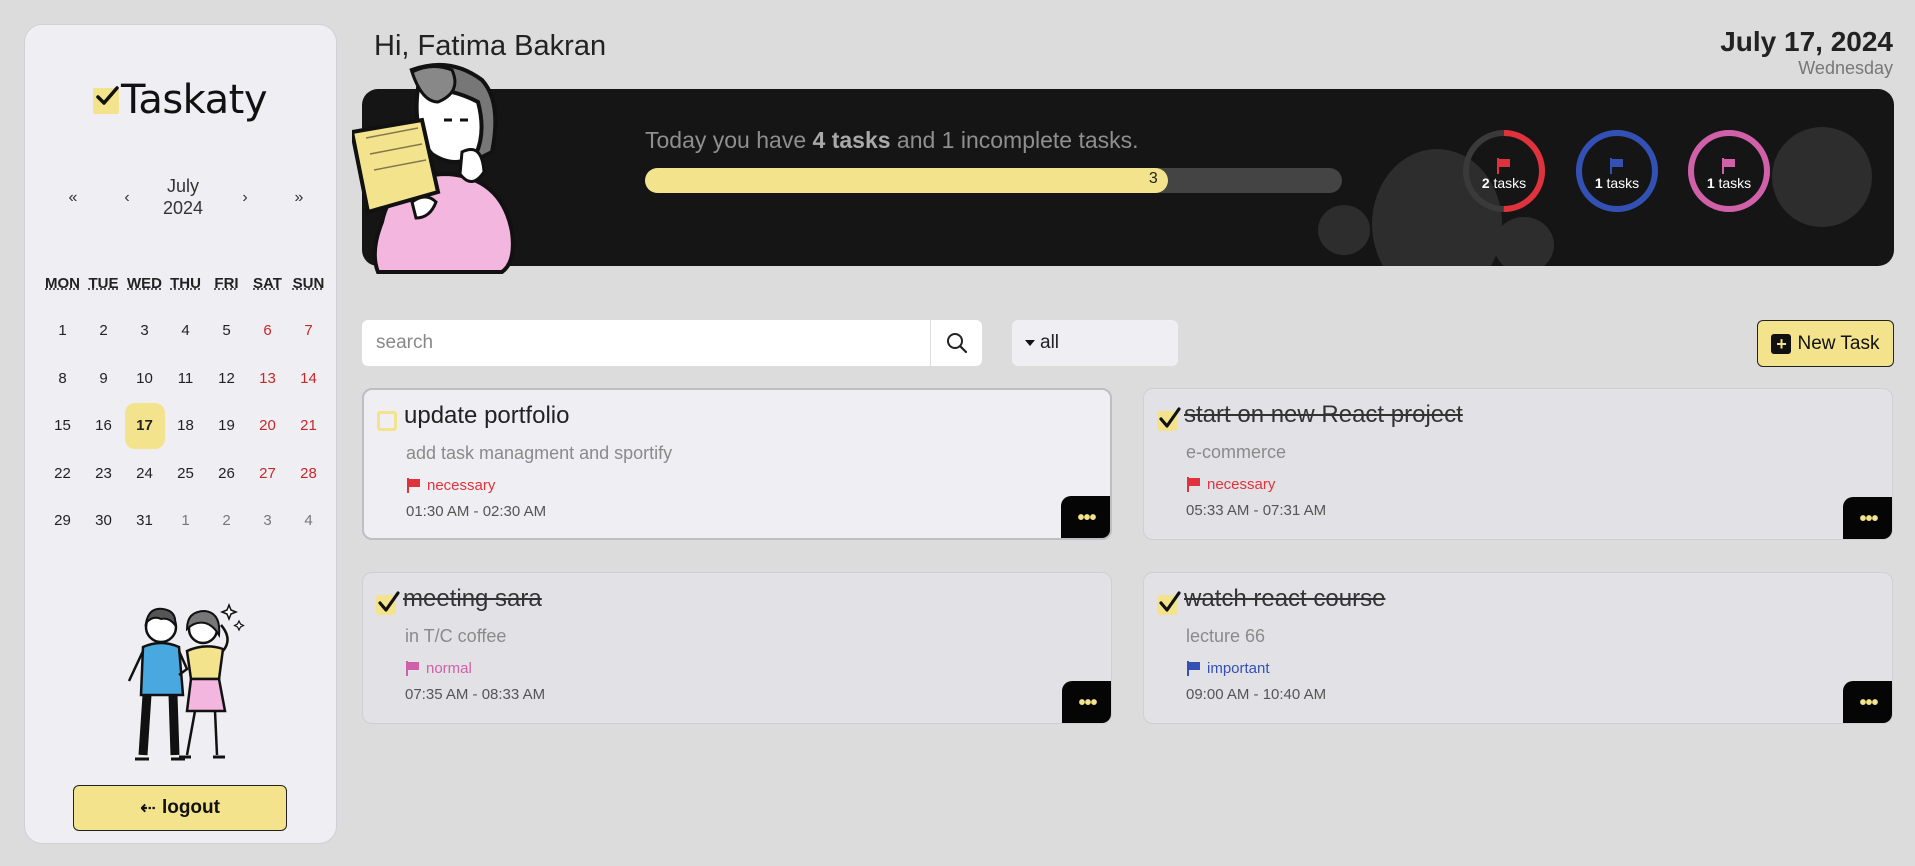  Describe the element at coordinates (1504, 171) in the screenshot. I see `necessary-tasks-ring: 2 tasks` at that location.